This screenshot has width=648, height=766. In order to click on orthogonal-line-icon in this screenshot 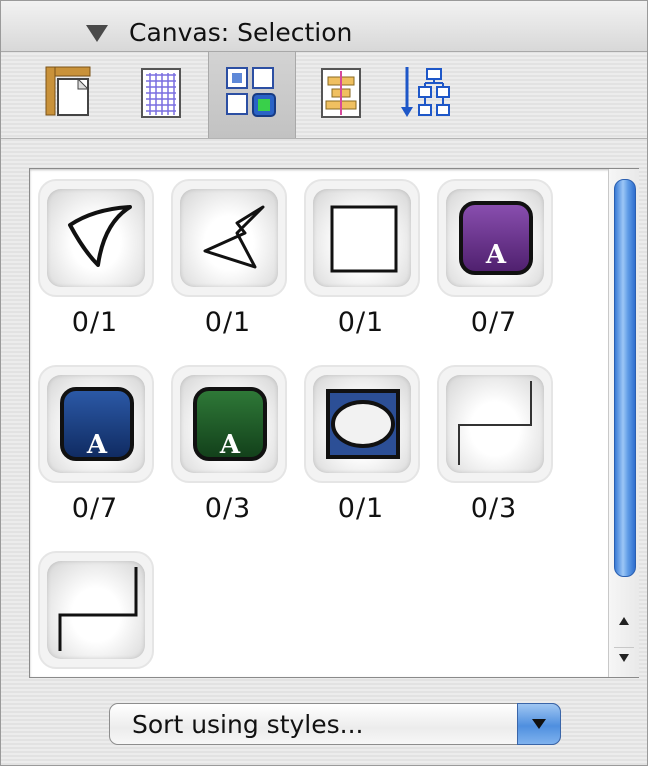, I will do `click(98, 609)`.